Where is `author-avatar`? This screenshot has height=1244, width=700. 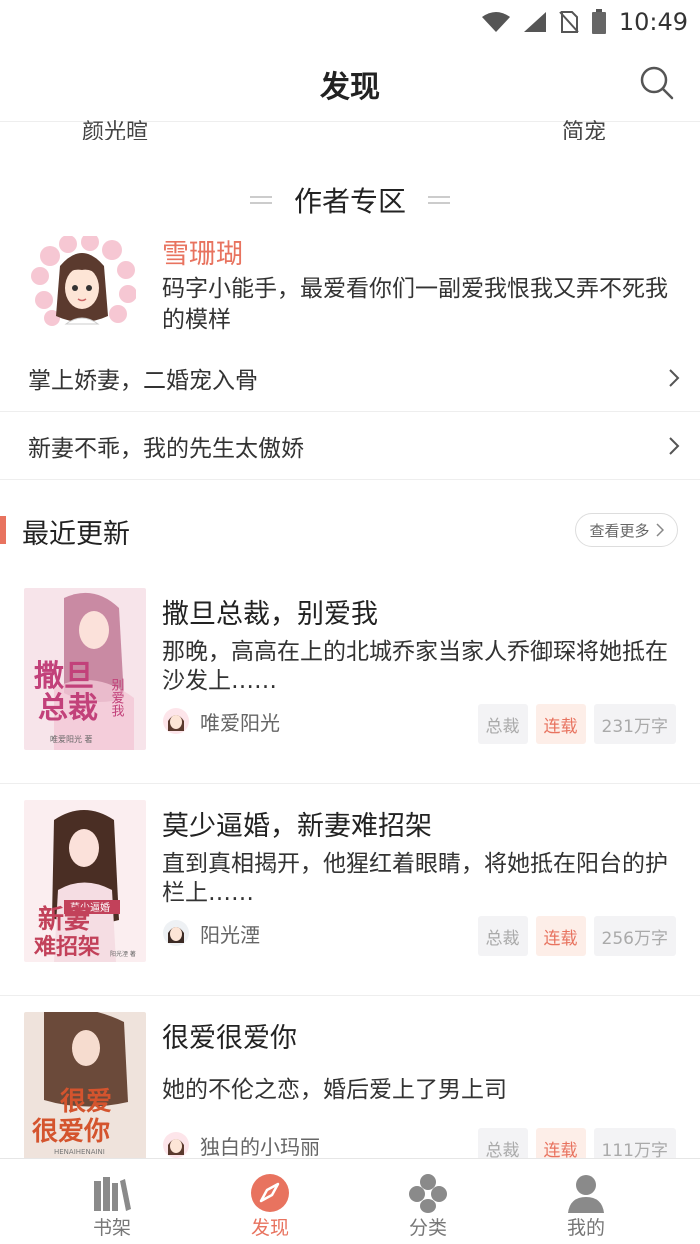 author-avatar is located at coordinates (82, 283).